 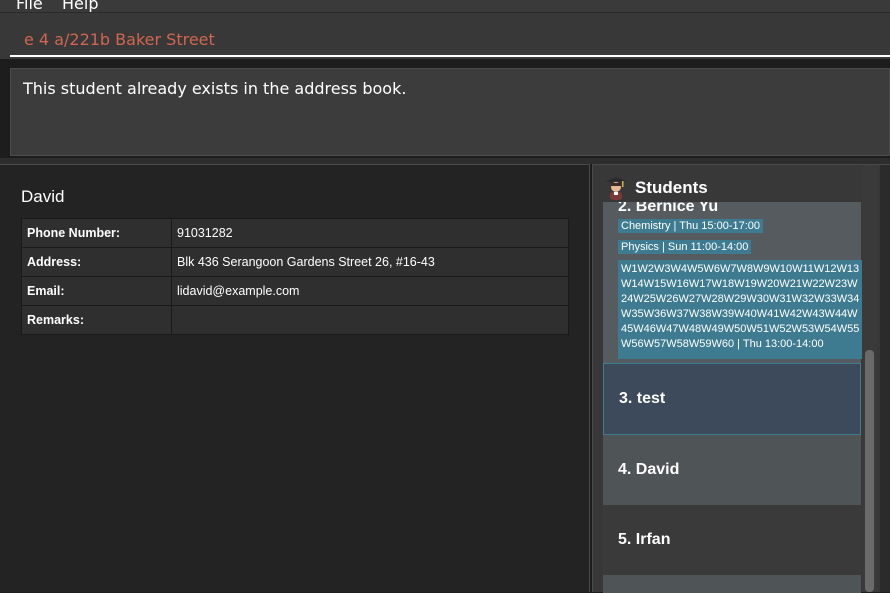 I want to click on details-row: Email: lidavid@example.com, so click(x=295, y=291).